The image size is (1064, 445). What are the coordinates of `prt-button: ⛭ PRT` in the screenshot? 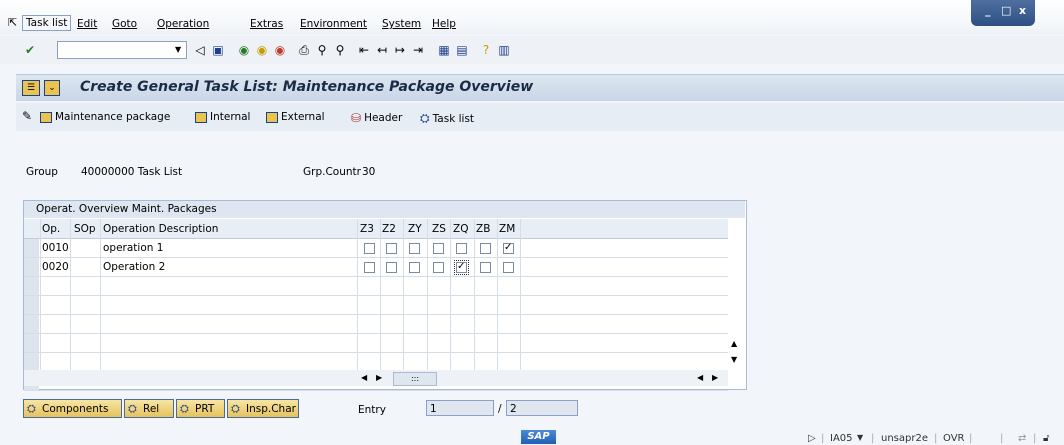 It's located at (200, 408).